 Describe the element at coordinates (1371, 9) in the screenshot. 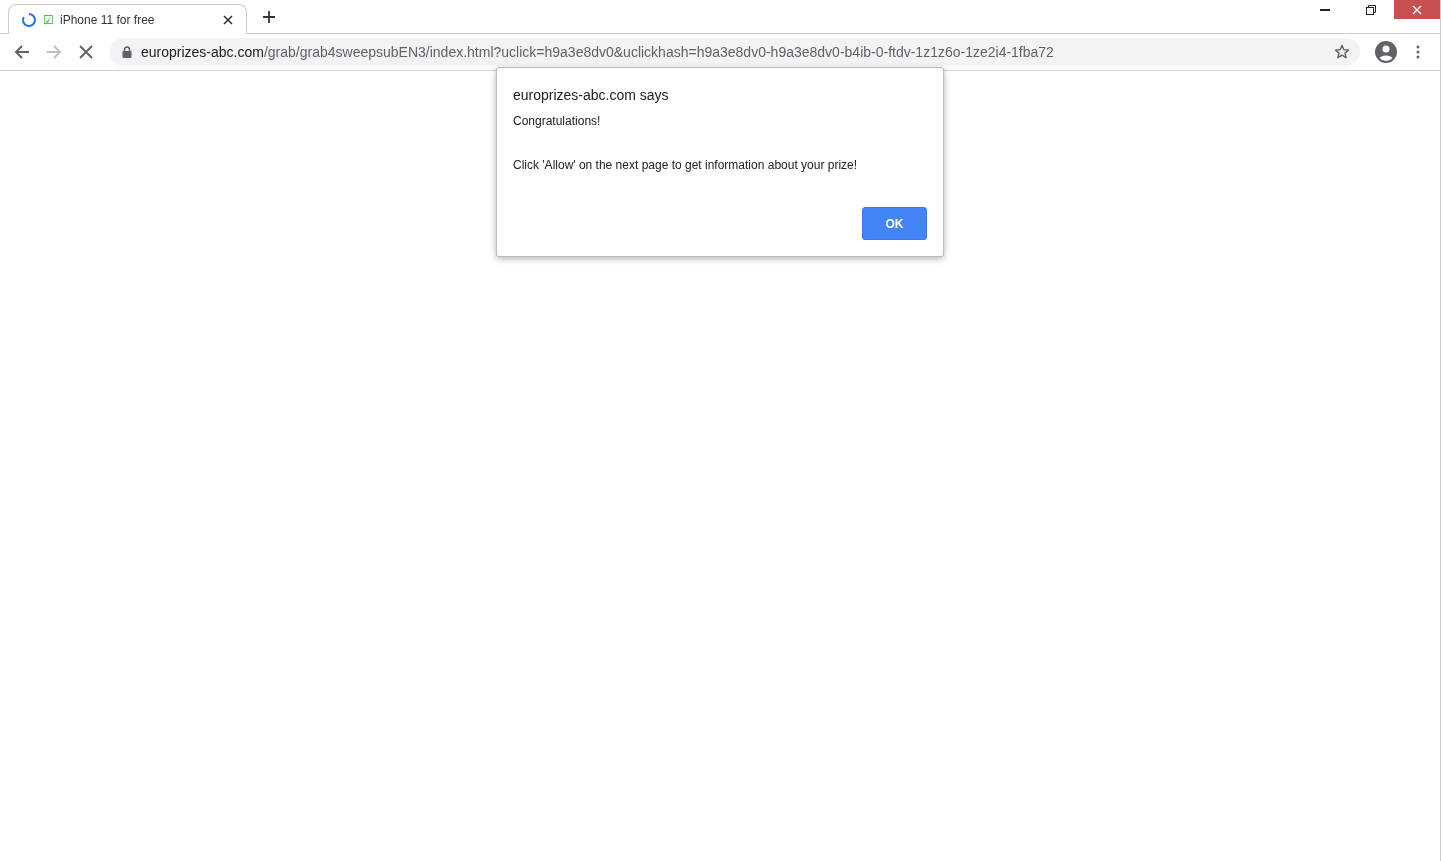

I see `restore-icon` at that location.